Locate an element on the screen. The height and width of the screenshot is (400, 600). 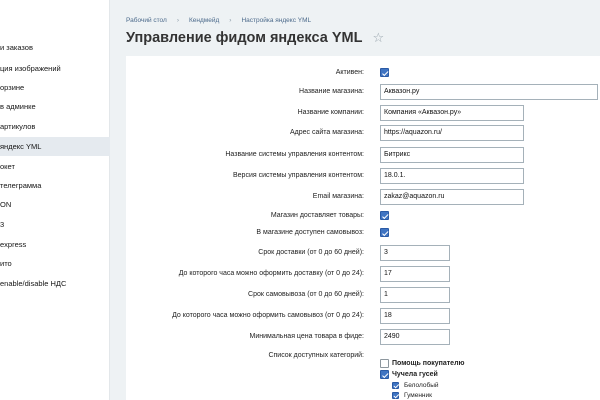
company-name-label: Название компании: is located at coordinates (330, 112).